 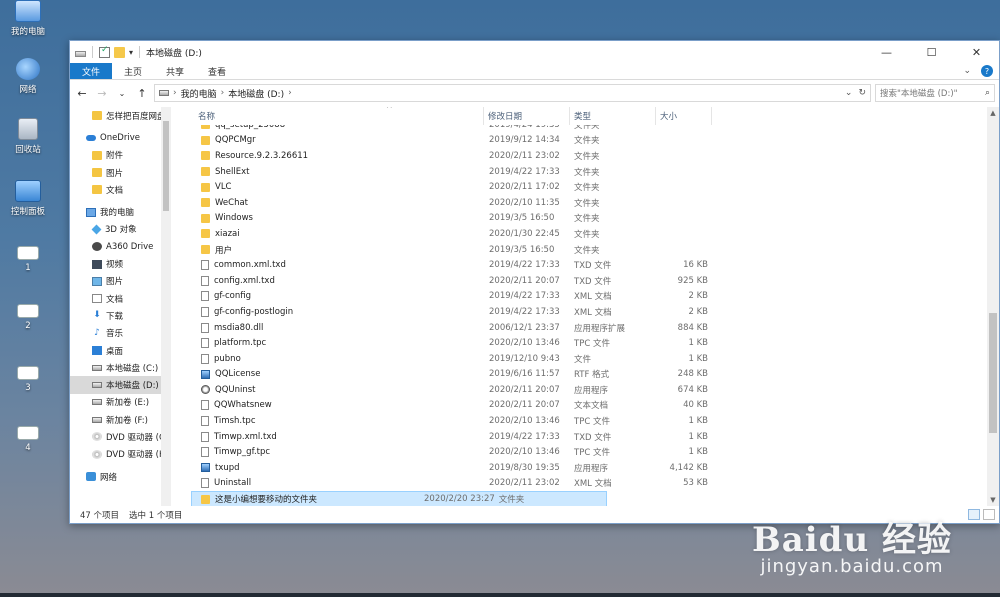 I want to click on desktop-icon-7: 3, so click(x=28, y=377).